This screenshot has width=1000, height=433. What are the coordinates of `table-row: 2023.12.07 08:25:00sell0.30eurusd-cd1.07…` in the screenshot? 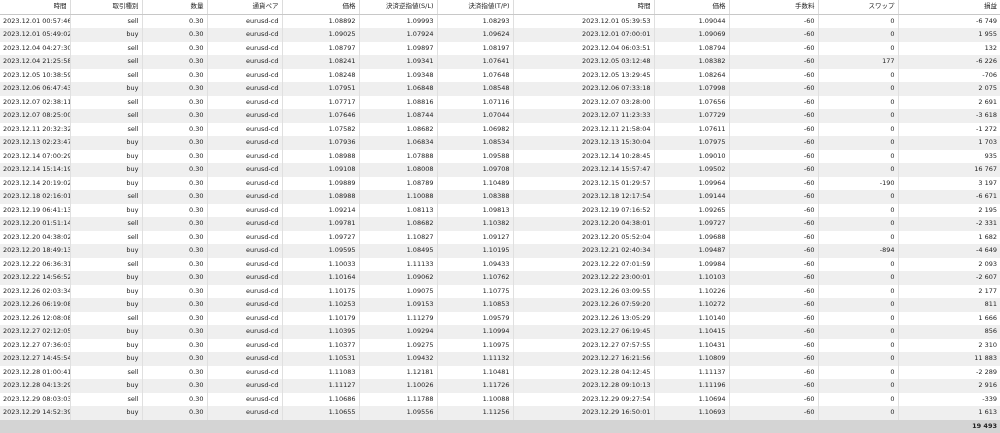 It's located at (500, 116).